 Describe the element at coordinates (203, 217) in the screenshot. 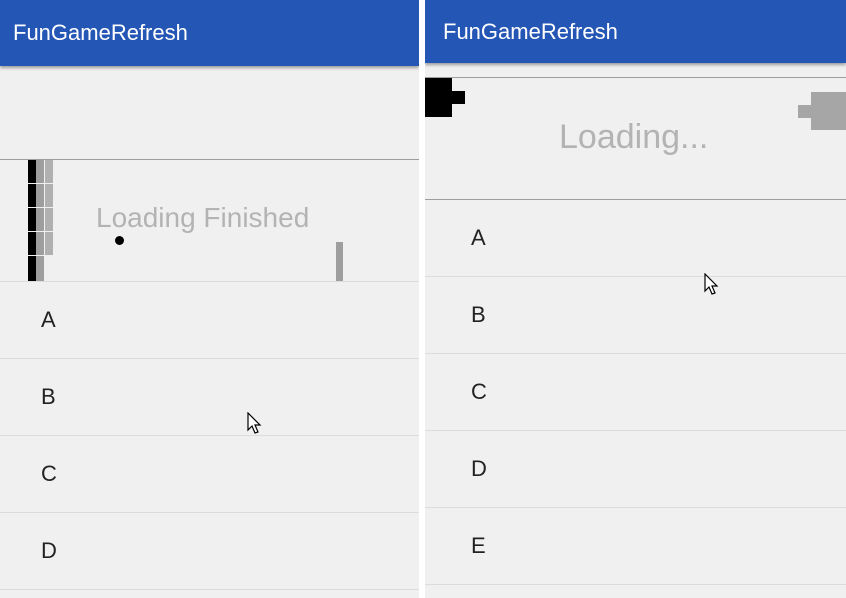

I see `loading-status-text: Loading Finished` at that location.